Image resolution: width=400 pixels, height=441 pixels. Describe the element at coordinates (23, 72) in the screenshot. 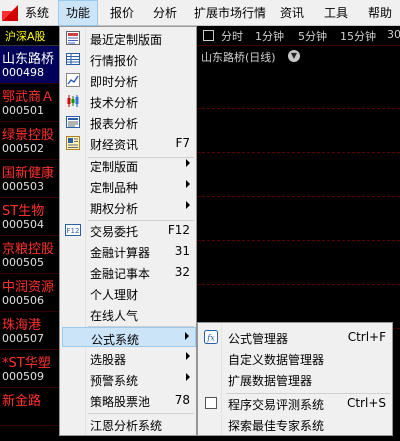

I see `stock-code: 000498` at that location.